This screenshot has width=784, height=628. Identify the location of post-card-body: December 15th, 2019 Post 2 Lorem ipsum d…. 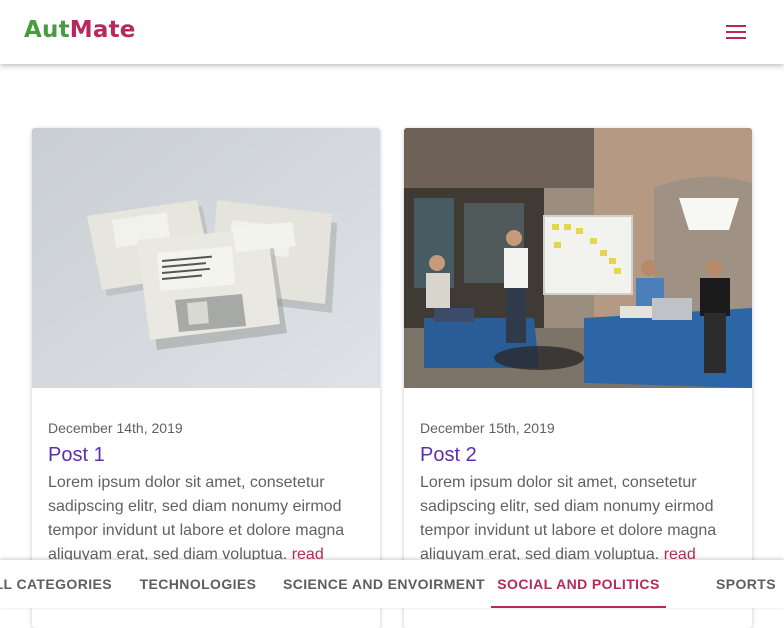
(578, 493).